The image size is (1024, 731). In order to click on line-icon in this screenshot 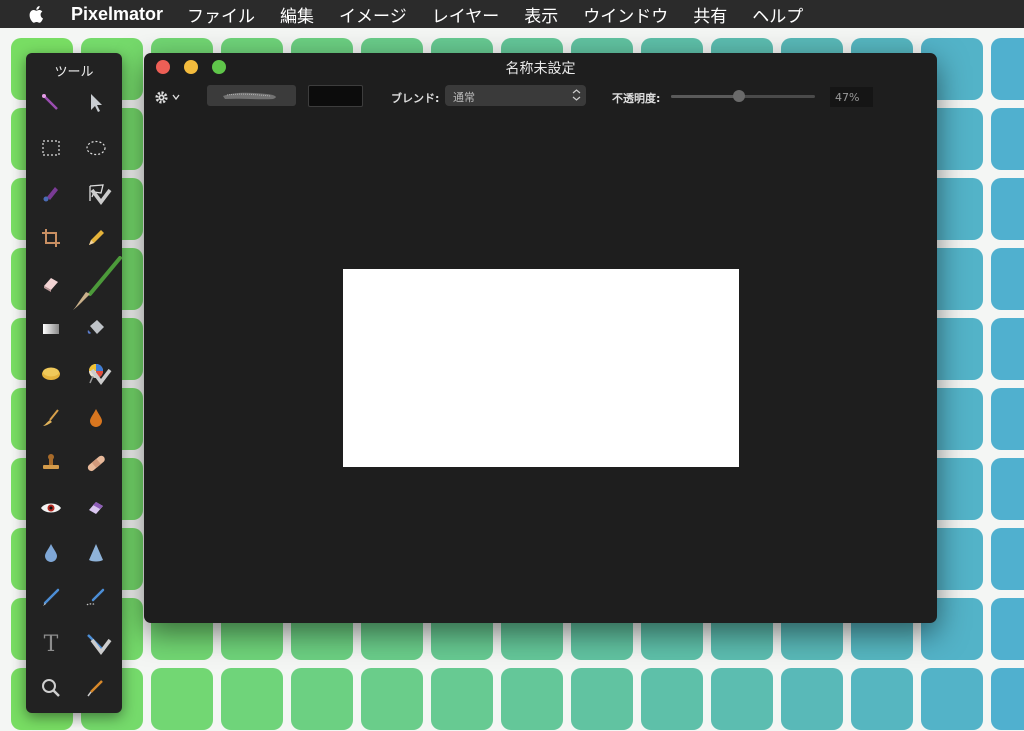, I will do `click(96, 643)`.